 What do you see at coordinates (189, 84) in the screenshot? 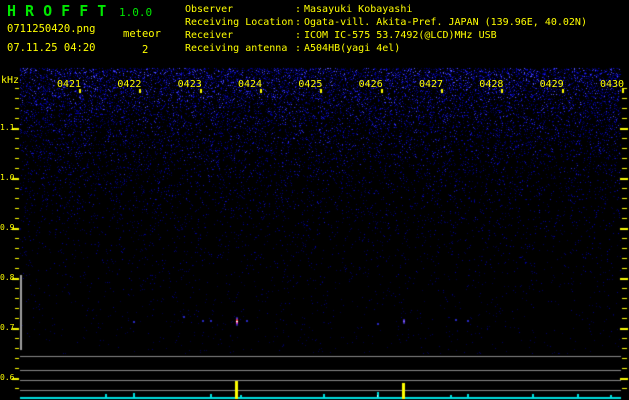
I see `time-label: 0423` at bounding box center [189, 84].